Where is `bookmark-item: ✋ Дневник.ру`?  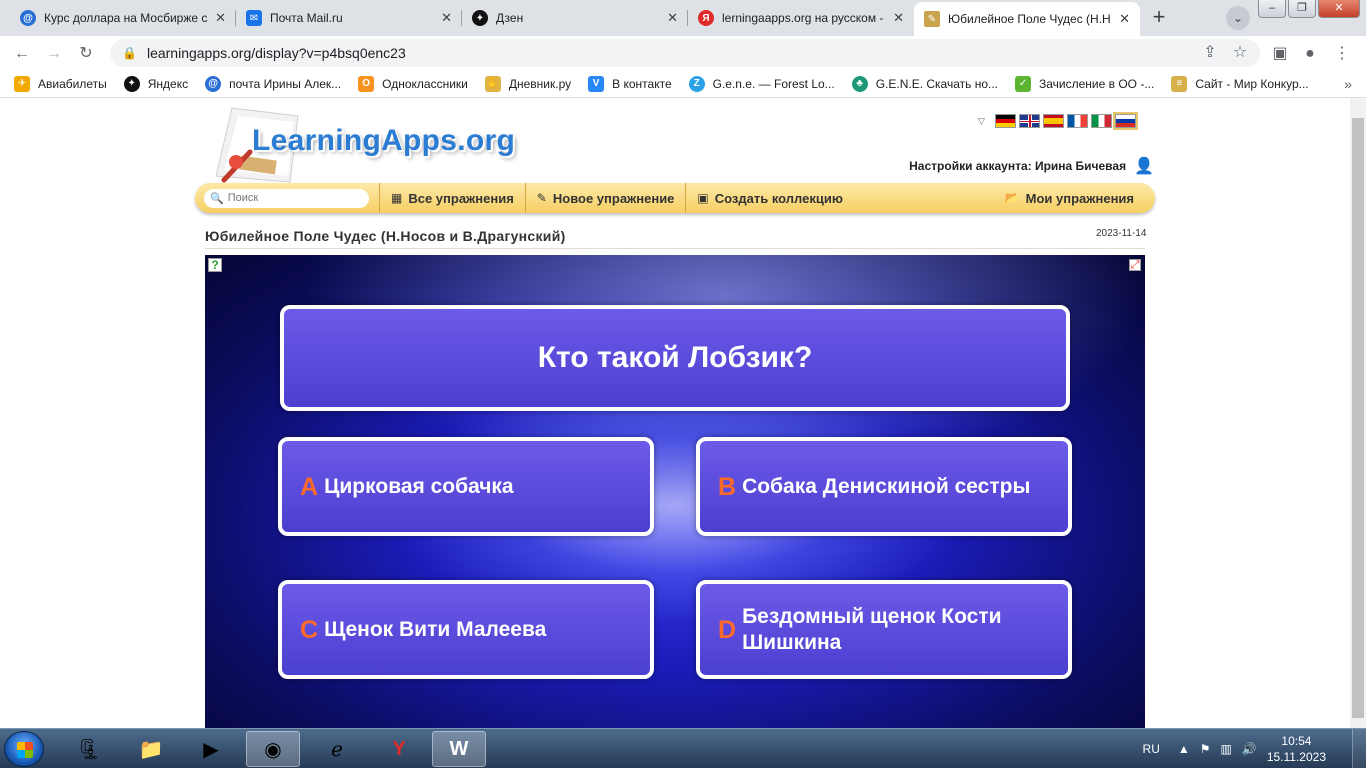
bookmark-item: ✋ Дневник.ру is located at coordinates (527, 83).